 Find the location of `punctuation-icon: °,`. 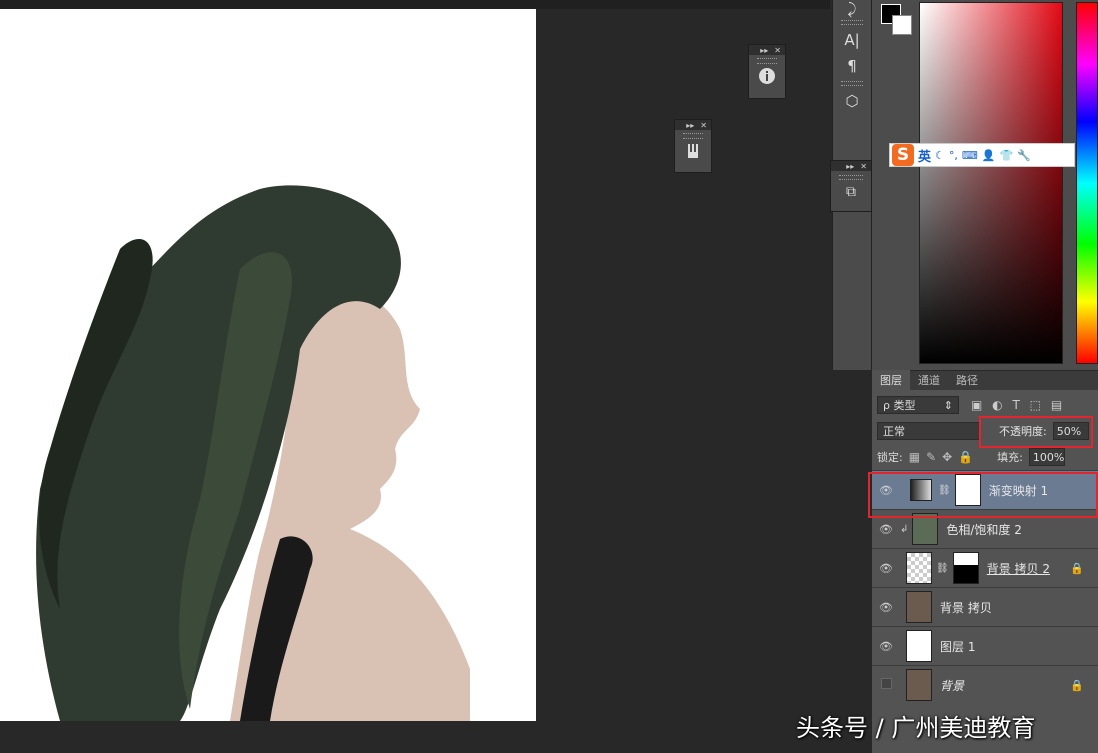

punctuation-icon: °, is located at coordinates (953, 155).